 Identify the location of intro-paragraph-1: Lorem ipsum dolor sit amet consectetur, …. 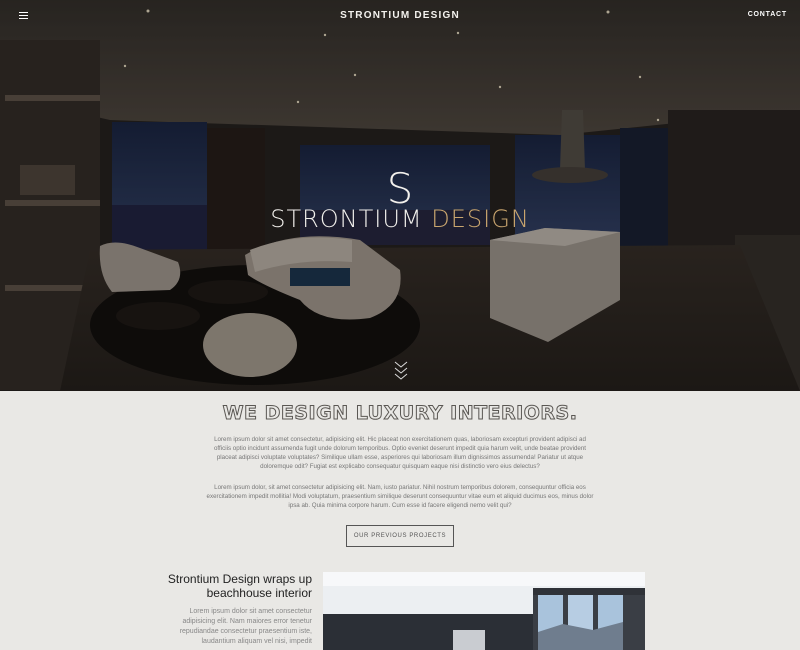
(400, 453).